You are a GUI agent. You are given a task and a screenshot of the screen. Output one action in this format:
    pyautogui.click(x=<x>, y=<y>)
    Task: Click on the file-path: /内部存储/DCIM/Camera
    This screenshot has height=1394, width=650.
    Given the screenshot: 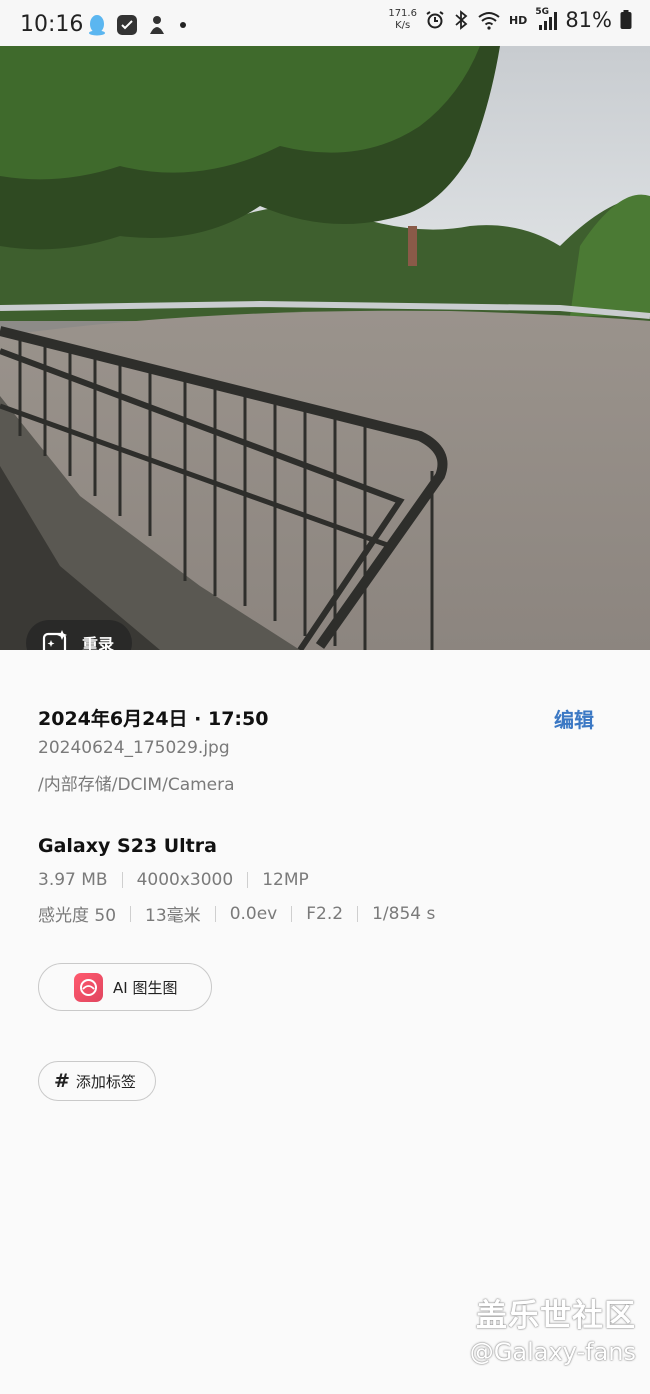 What is the action you would take?
    pyautogui.click(x=136, y=782)
    